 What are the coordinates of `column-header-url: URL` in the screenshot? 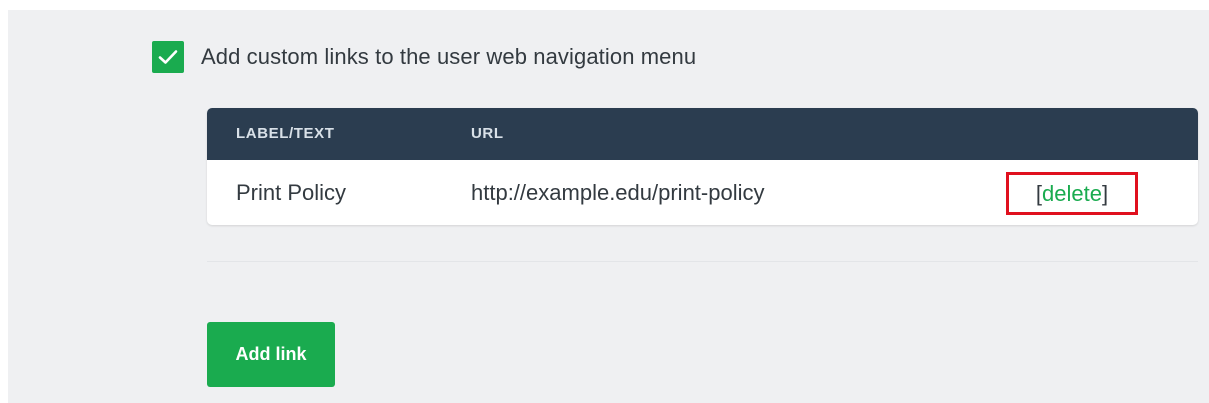 It's located at (487, 133).